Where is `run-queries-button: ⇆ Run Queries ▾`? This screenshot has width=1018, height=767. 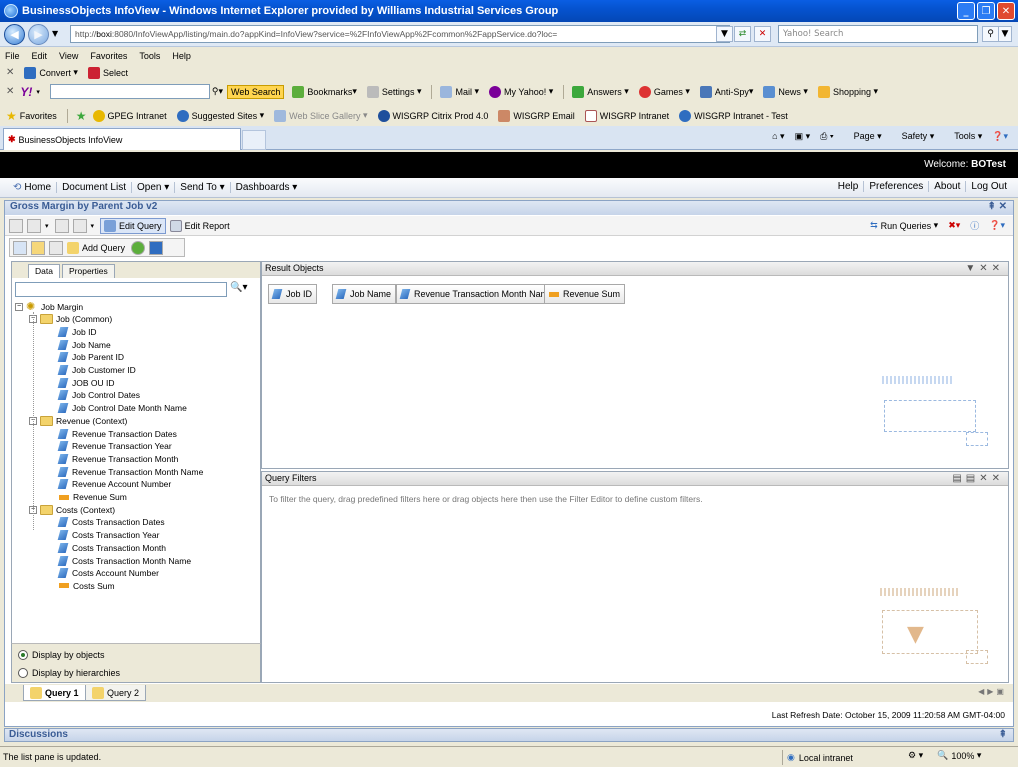
run-queries-button: ⇆ Run Queries ▾ is located at coordinates (904, 225).